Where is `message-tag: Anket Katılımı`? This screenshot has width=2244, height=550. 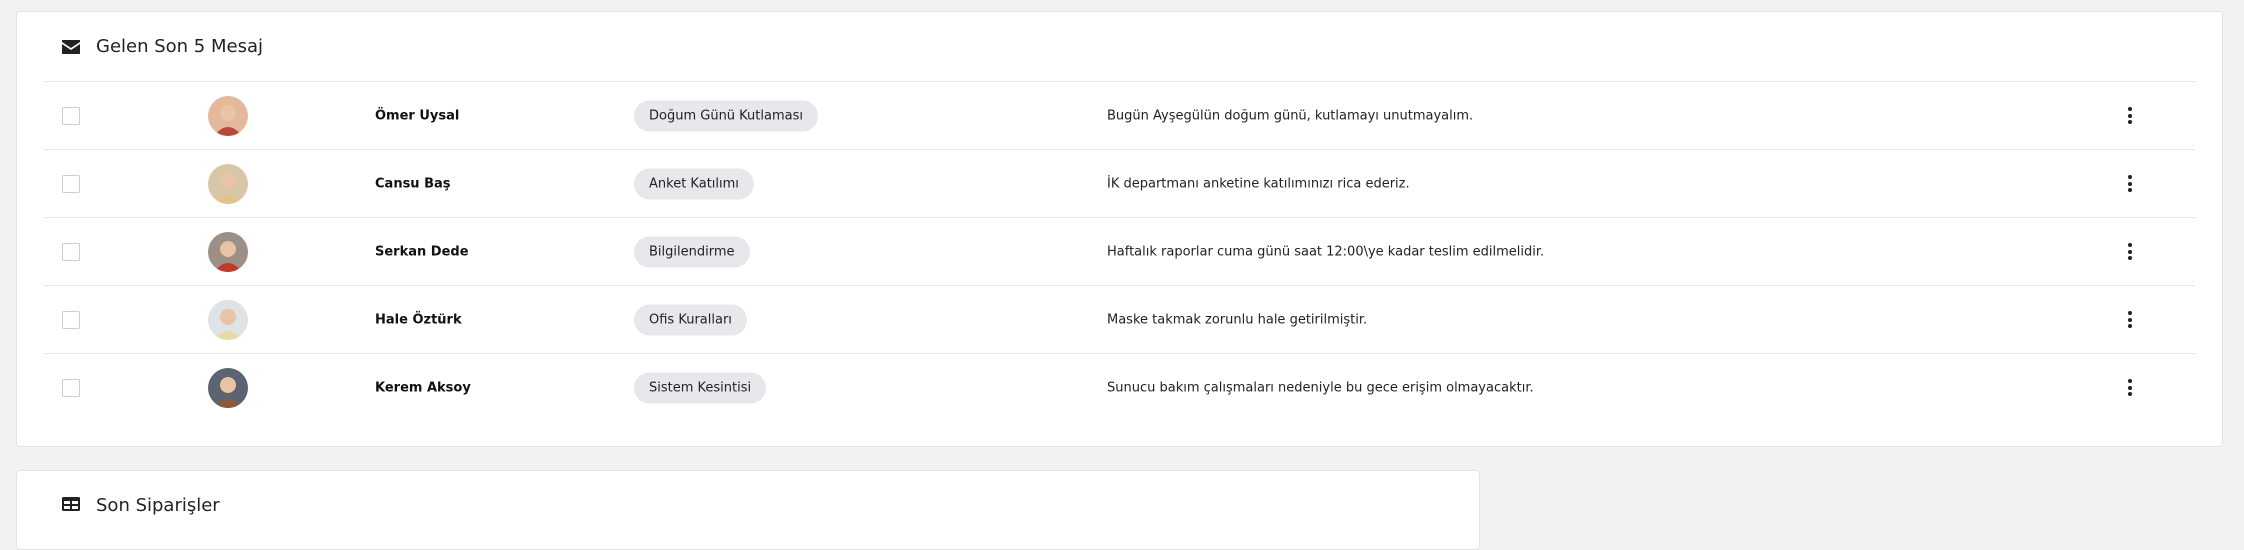
message-tag: Anket Katılımı is located at coordinates (694, 183).